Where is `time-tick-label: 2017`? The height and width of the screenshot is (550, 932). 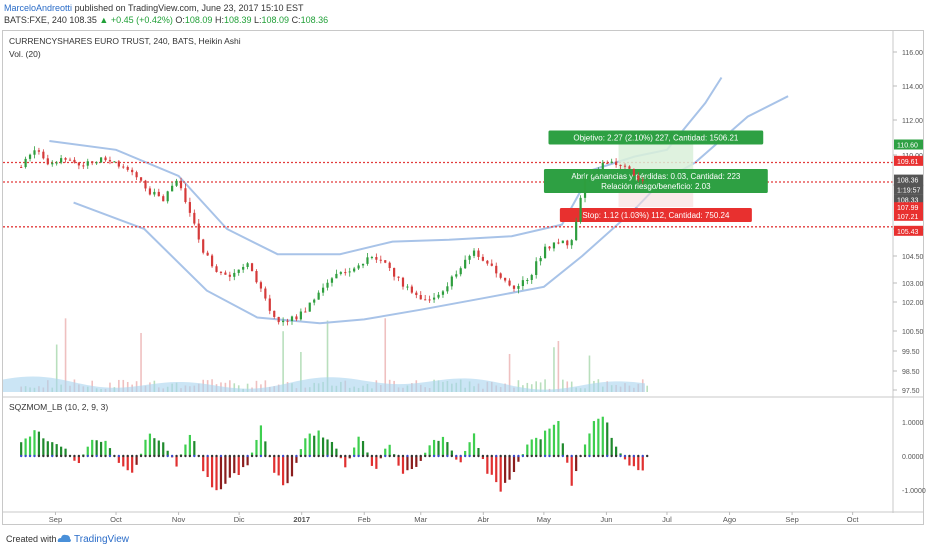
time-tick-label: 2017 is located at coordinates (301, 519).